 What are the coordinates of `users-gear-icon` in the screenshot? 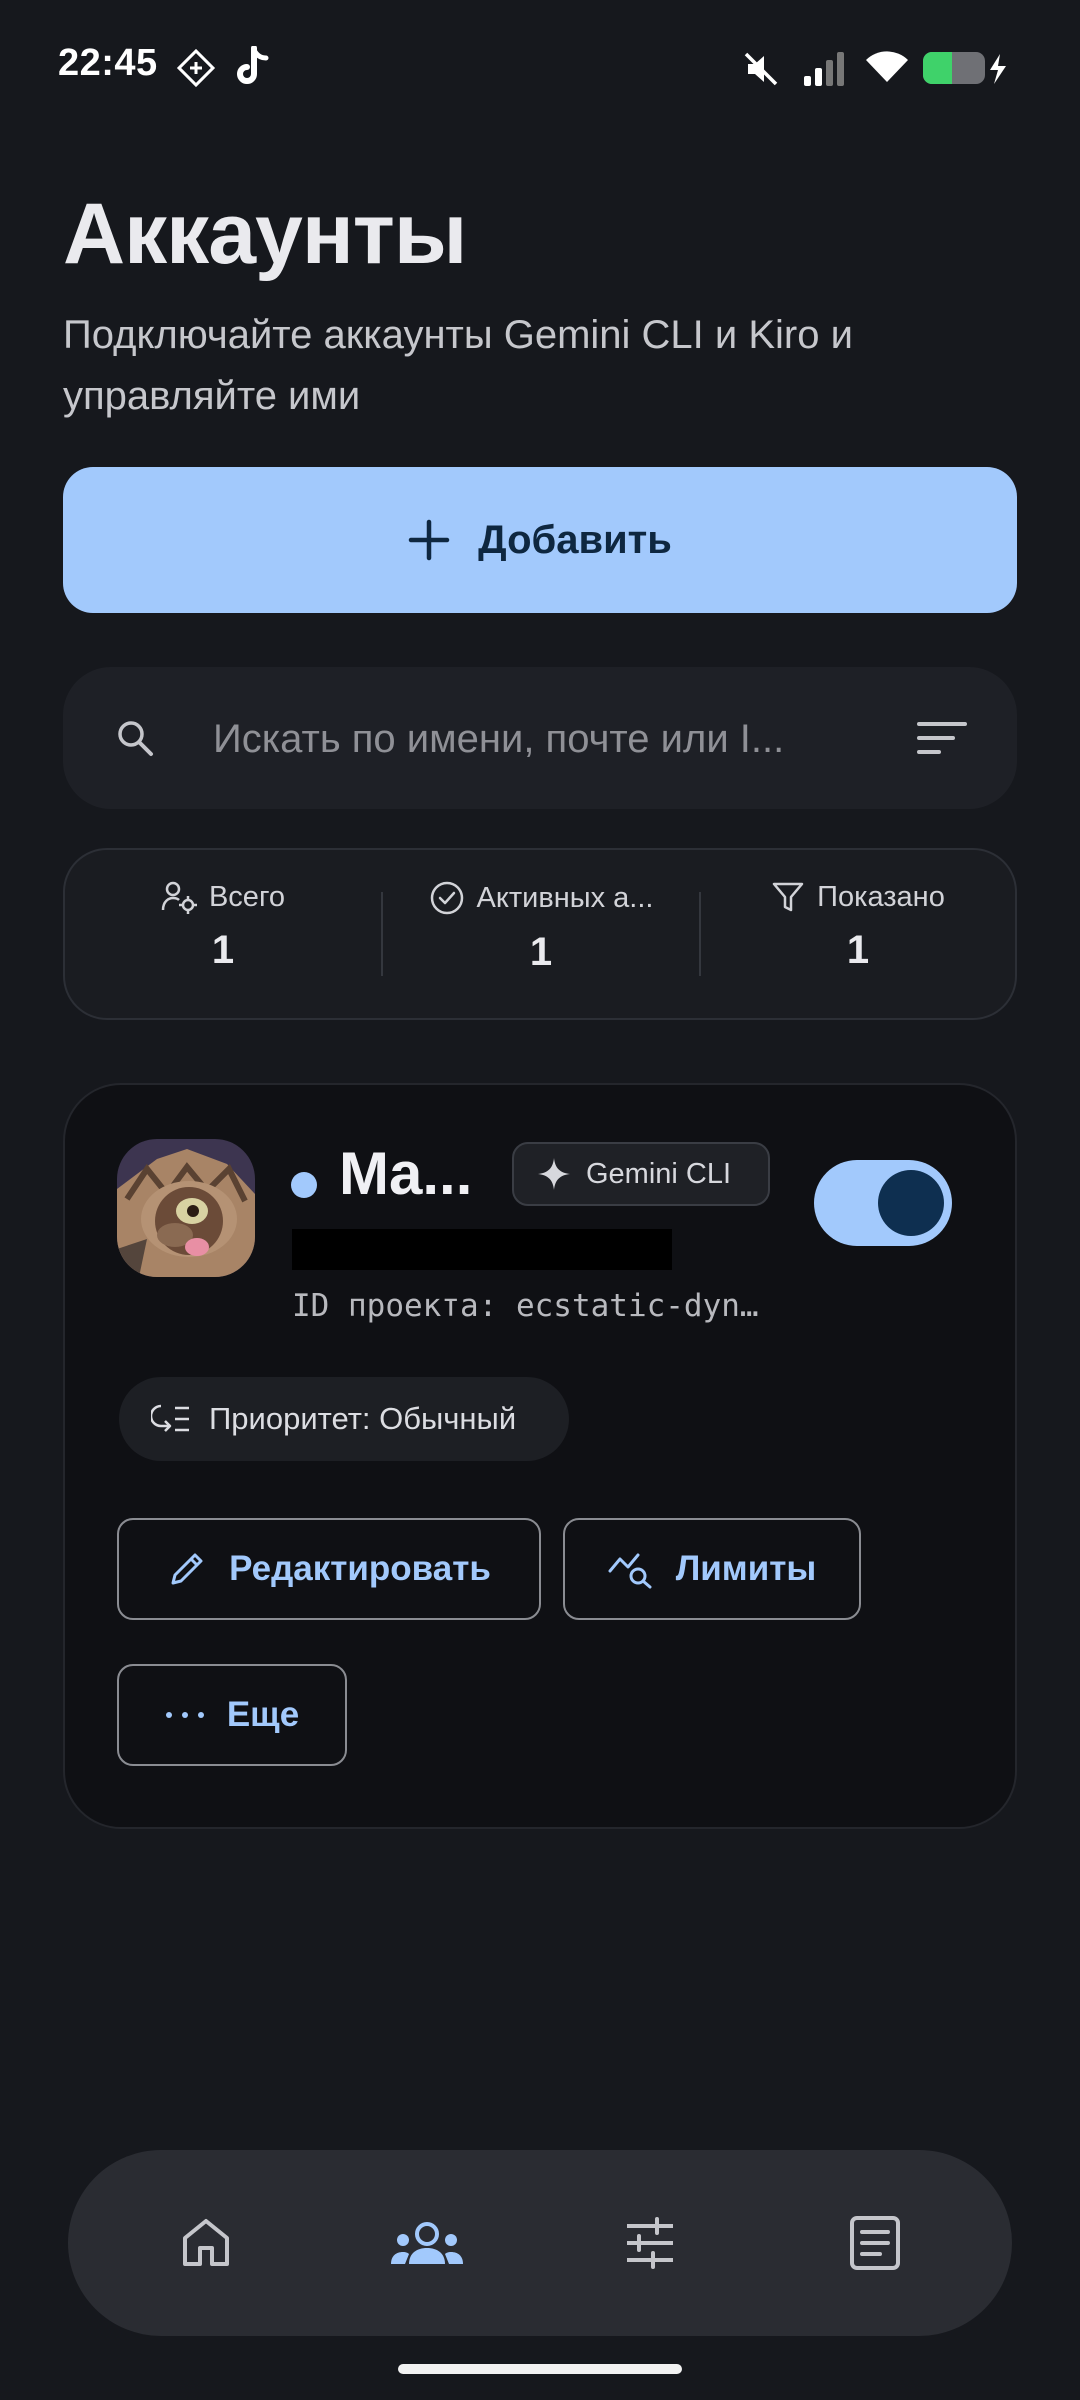 It's located at (179, 897).